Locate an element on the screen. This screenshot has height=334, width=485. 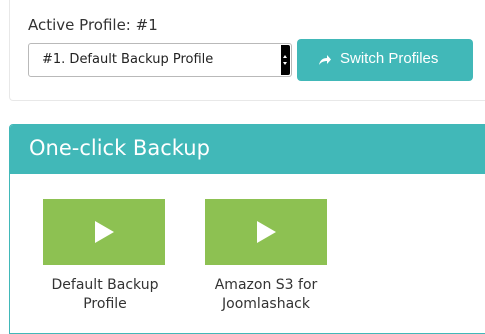
one-click-backup-title: One-click Backup is located at coordinates (119, 148).